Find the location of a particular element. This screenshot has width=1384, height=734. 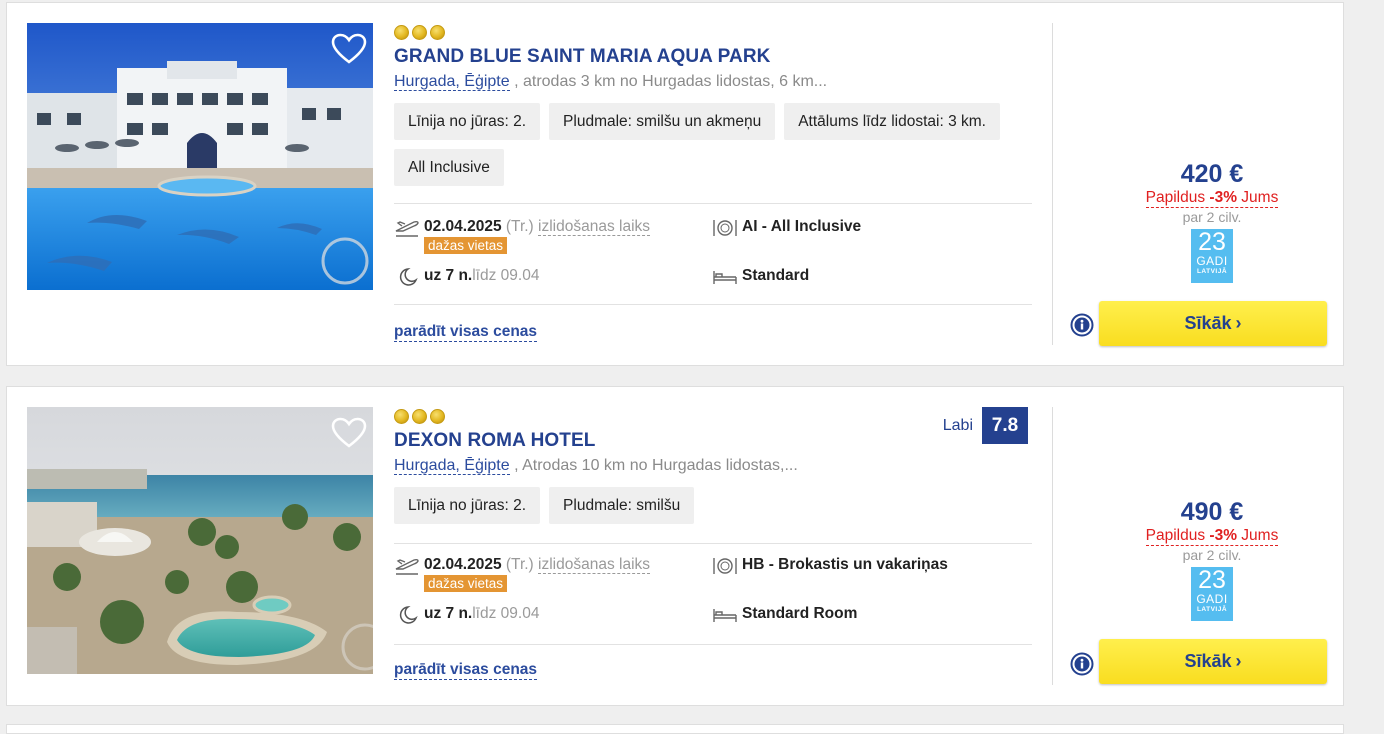

room-row: Standard Room is located at coordinates (784, 615).